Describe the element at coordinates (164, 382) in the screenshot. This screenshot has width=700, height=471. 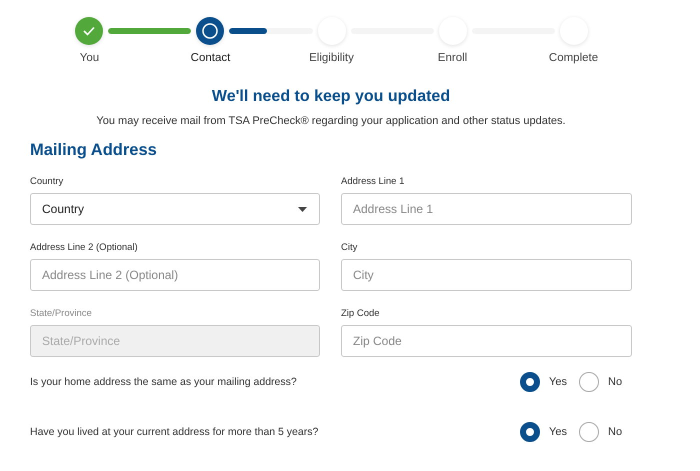
I see `question-text: Is your home address the same as your mailing address?` at that location.